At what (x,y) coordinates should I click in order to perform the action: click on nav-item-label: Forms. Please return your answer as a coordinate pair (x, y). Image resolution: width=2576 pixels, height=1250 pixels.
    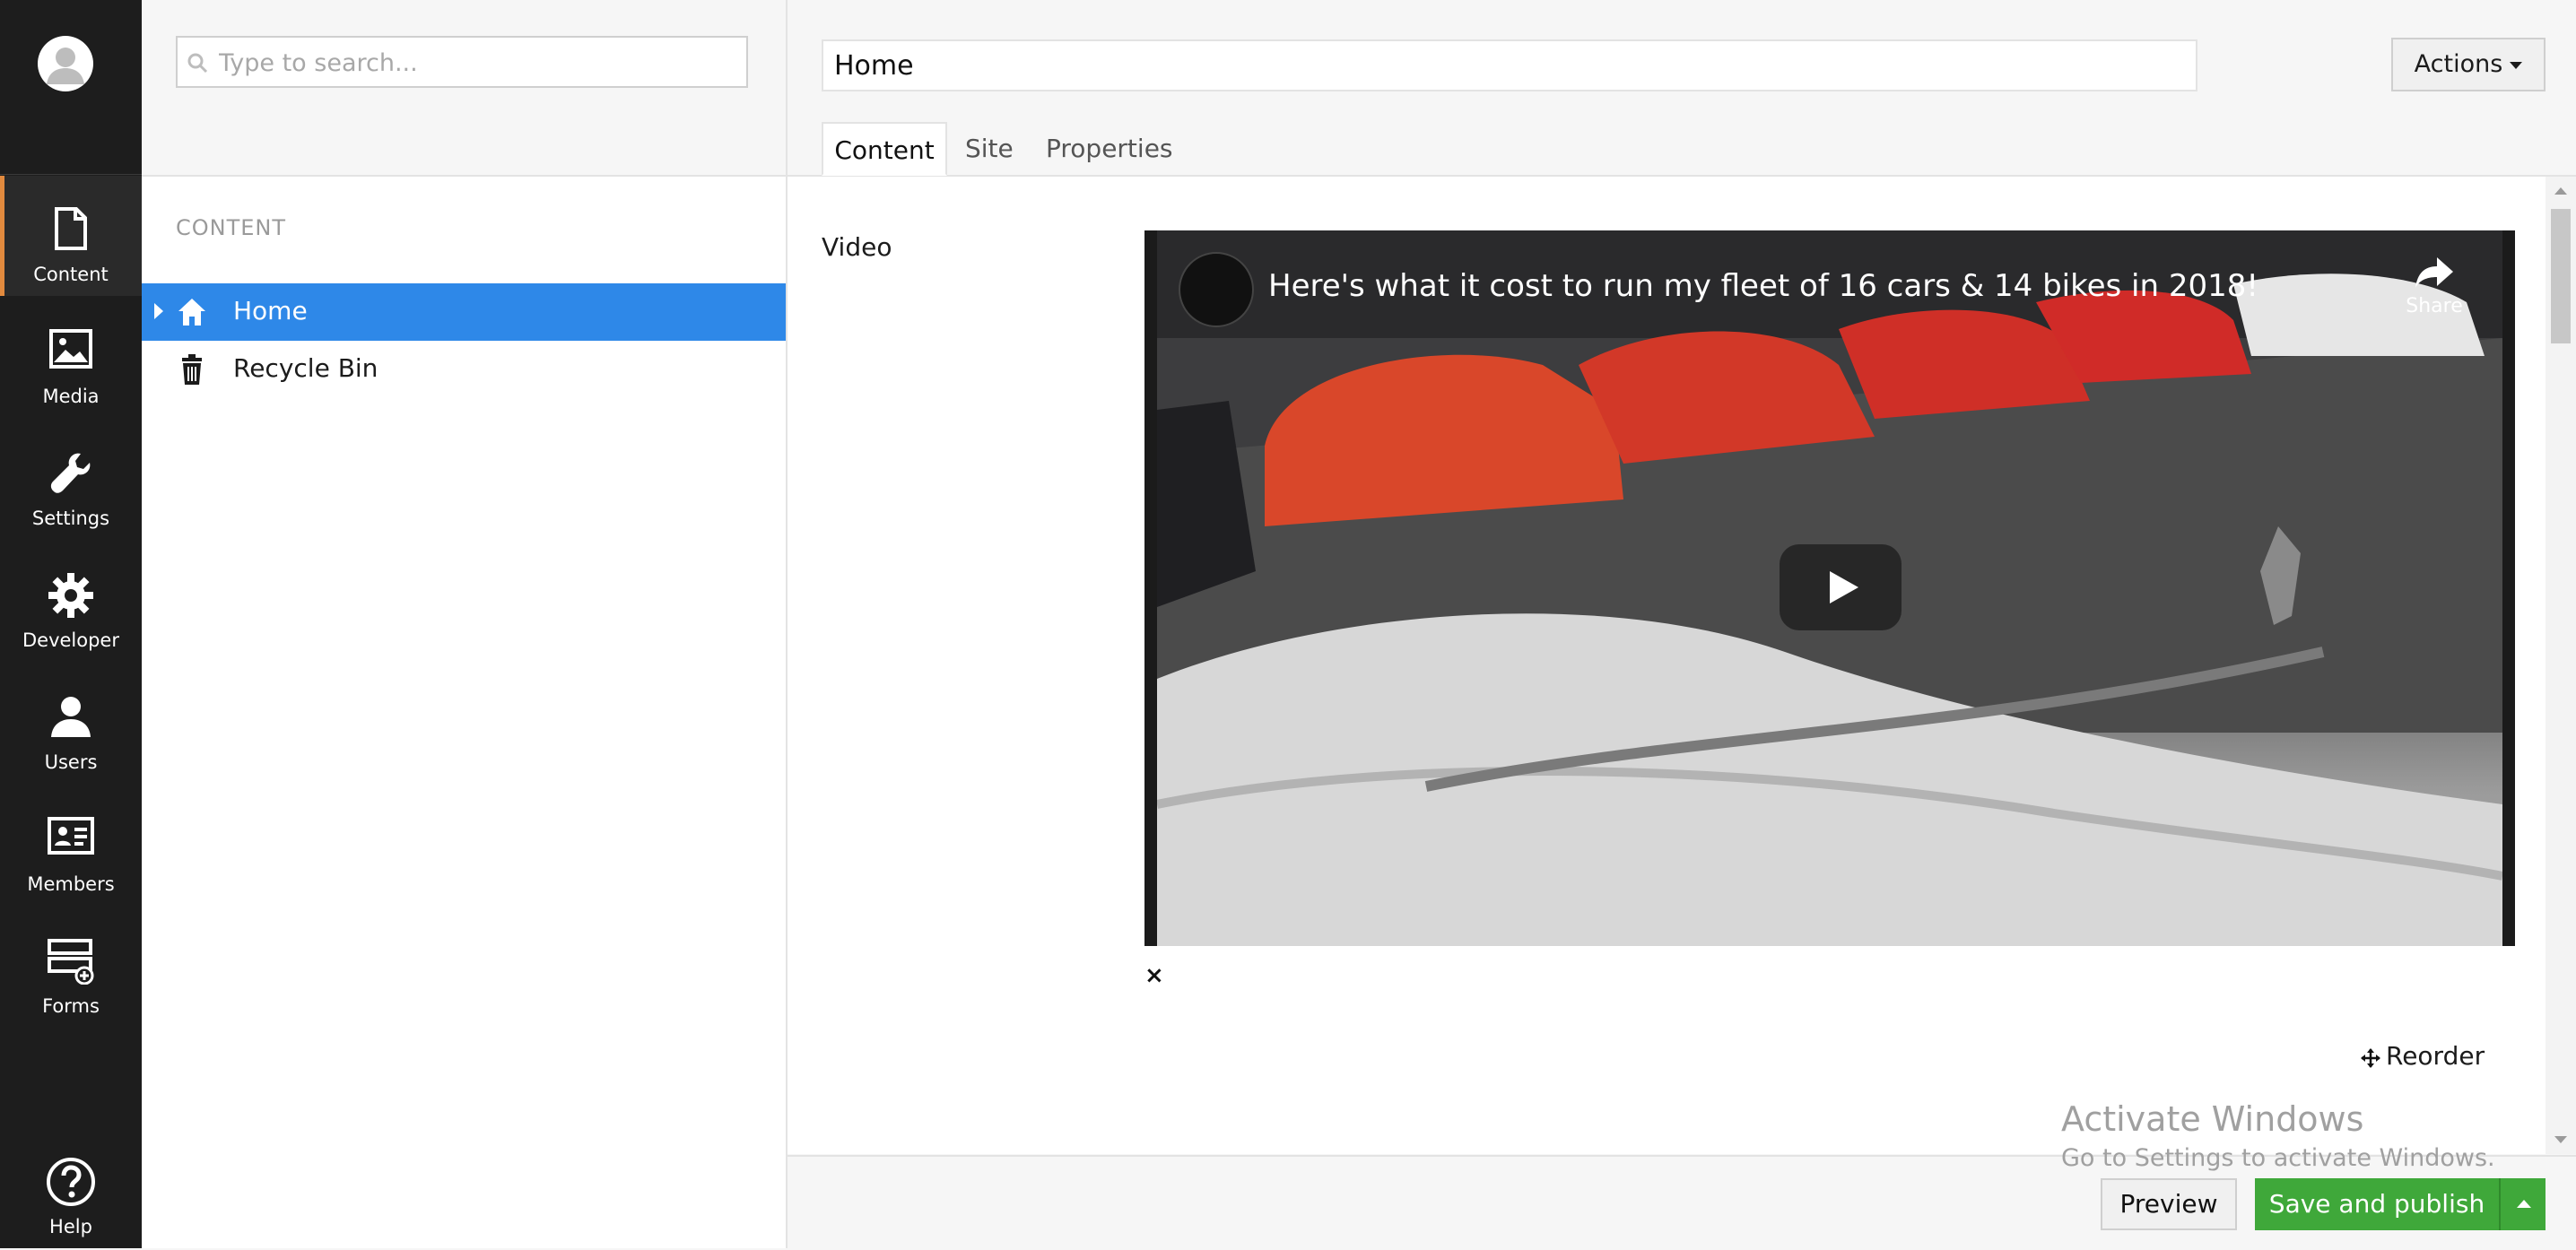
    Looking at the image, I should click on (71, 1006).